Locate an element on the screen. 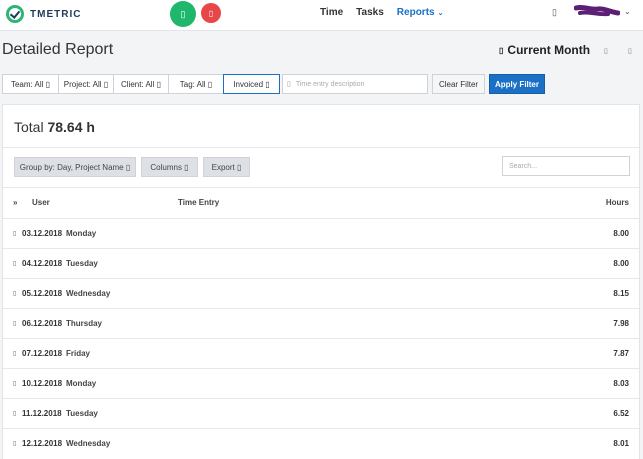 This screenshot has width=643, height=459. row-day: Friday is located at coordinates (78, 353).